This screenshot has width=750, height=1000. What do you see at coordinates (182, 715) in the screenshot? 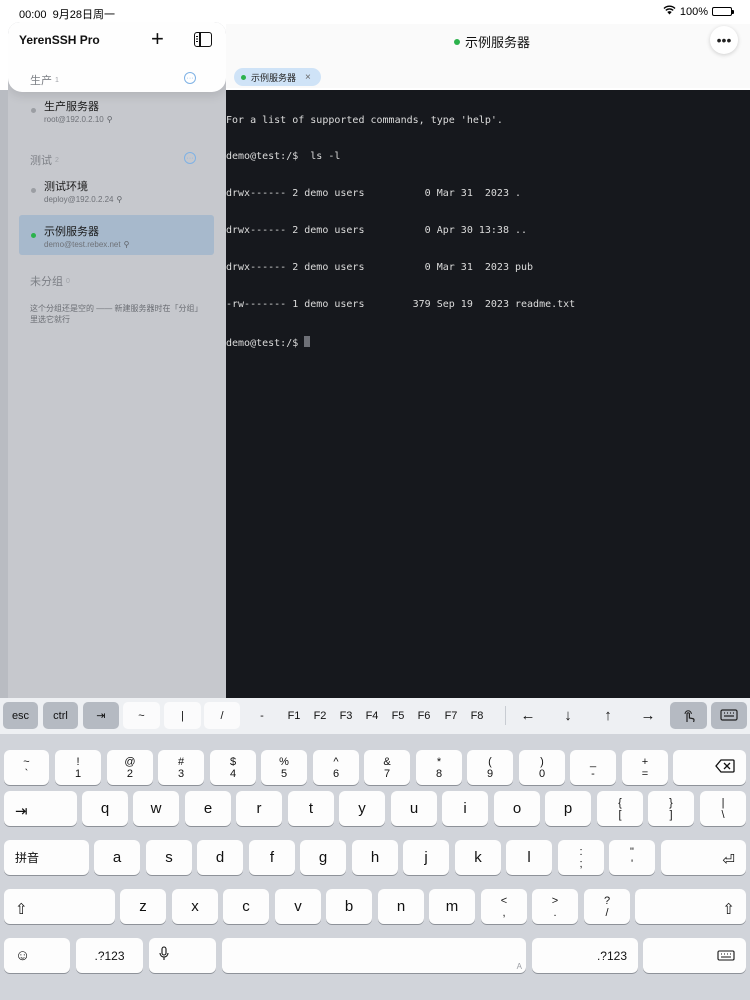
I see `pipe-key: |` at bounding box center [182, 715].